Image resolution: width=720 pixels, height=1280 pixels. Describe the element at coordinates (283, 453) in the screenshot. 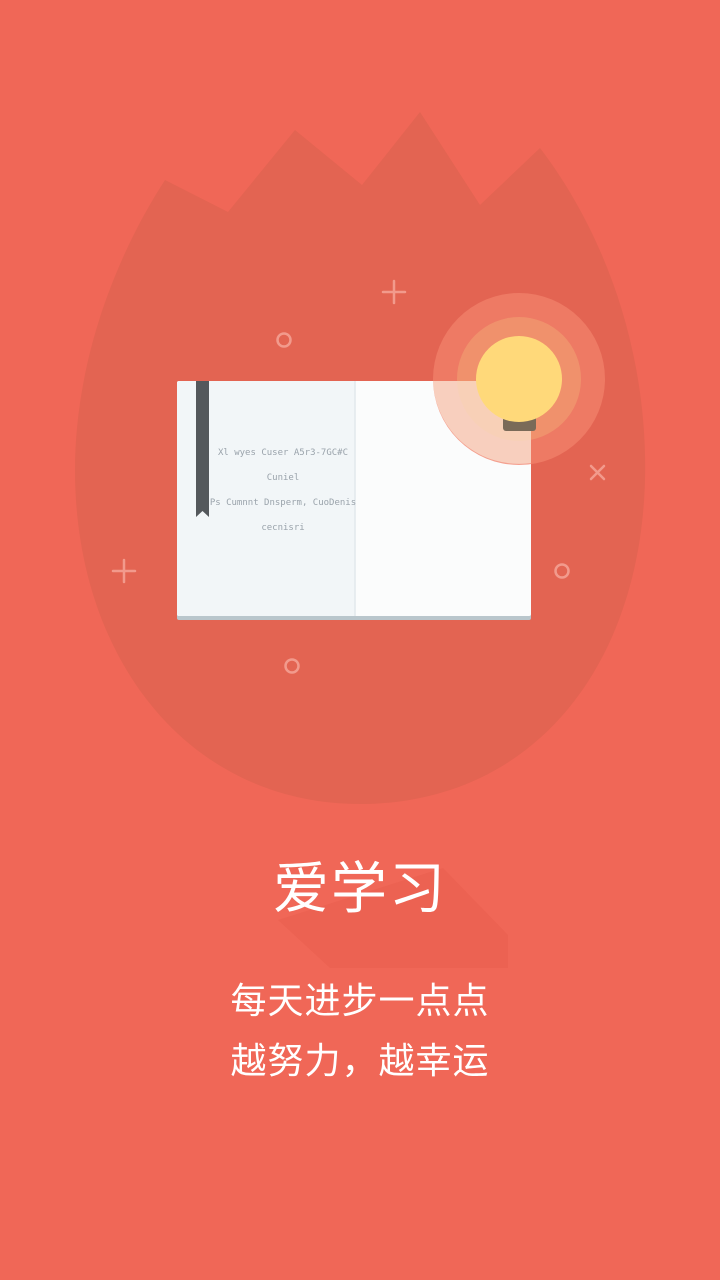

I see `book-text-line: Xl wyes Cuser A5r3-7GC#C` at that location.